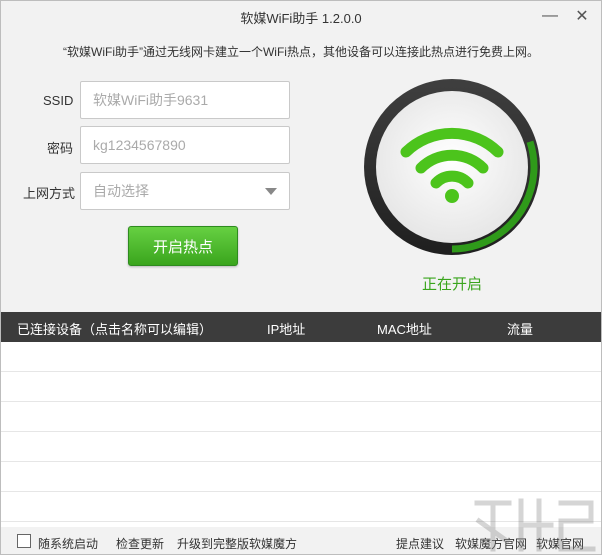  Describe the element at coordinates (60, 148) in the screenshot. I see `password-label: 密码` at that location.